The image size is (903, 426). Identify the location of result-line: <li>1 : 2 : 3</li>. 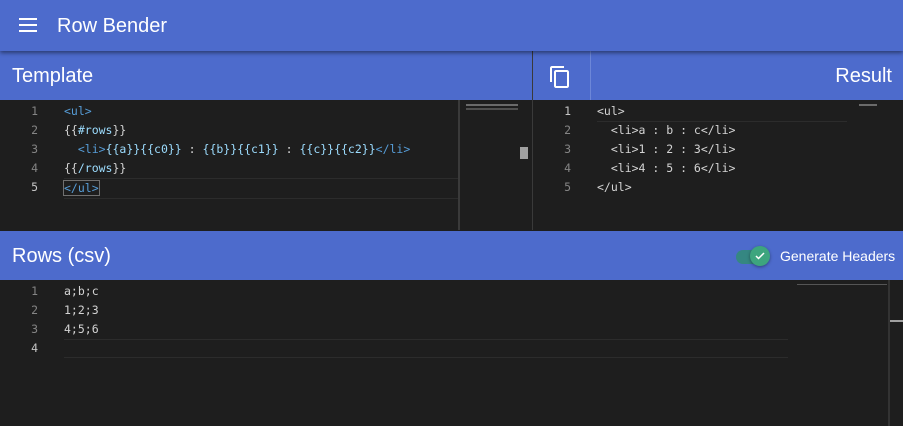
(666, 149).